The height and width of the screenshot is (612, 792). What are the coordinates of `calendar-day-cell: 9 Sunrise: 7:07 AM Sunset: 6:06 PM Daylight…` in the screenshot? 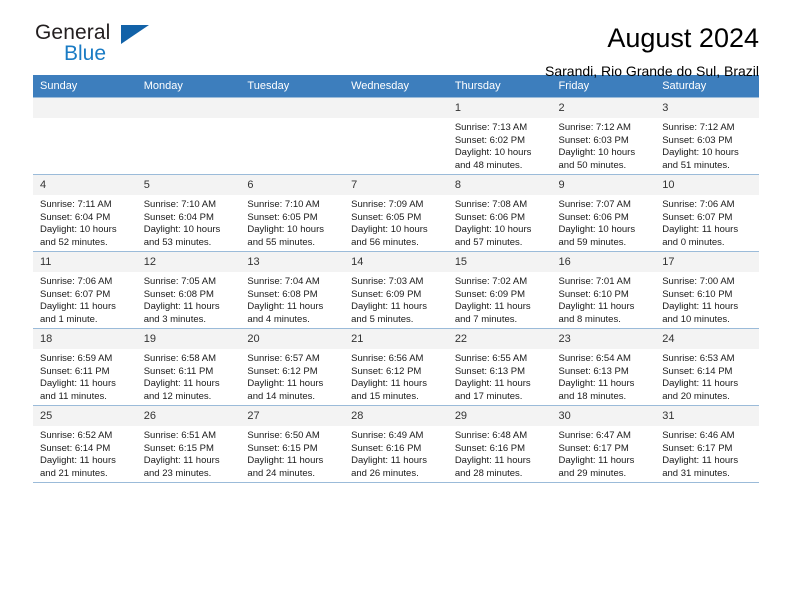 It's located at (603, 213).